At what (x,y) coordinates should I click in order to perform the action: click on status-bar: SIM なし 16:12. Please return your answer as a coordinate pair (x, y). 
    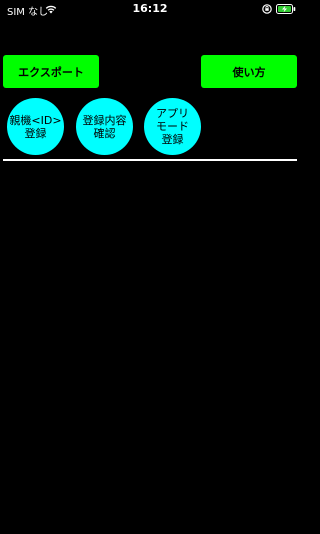
    Looking at the image, I should click on (150, 10).